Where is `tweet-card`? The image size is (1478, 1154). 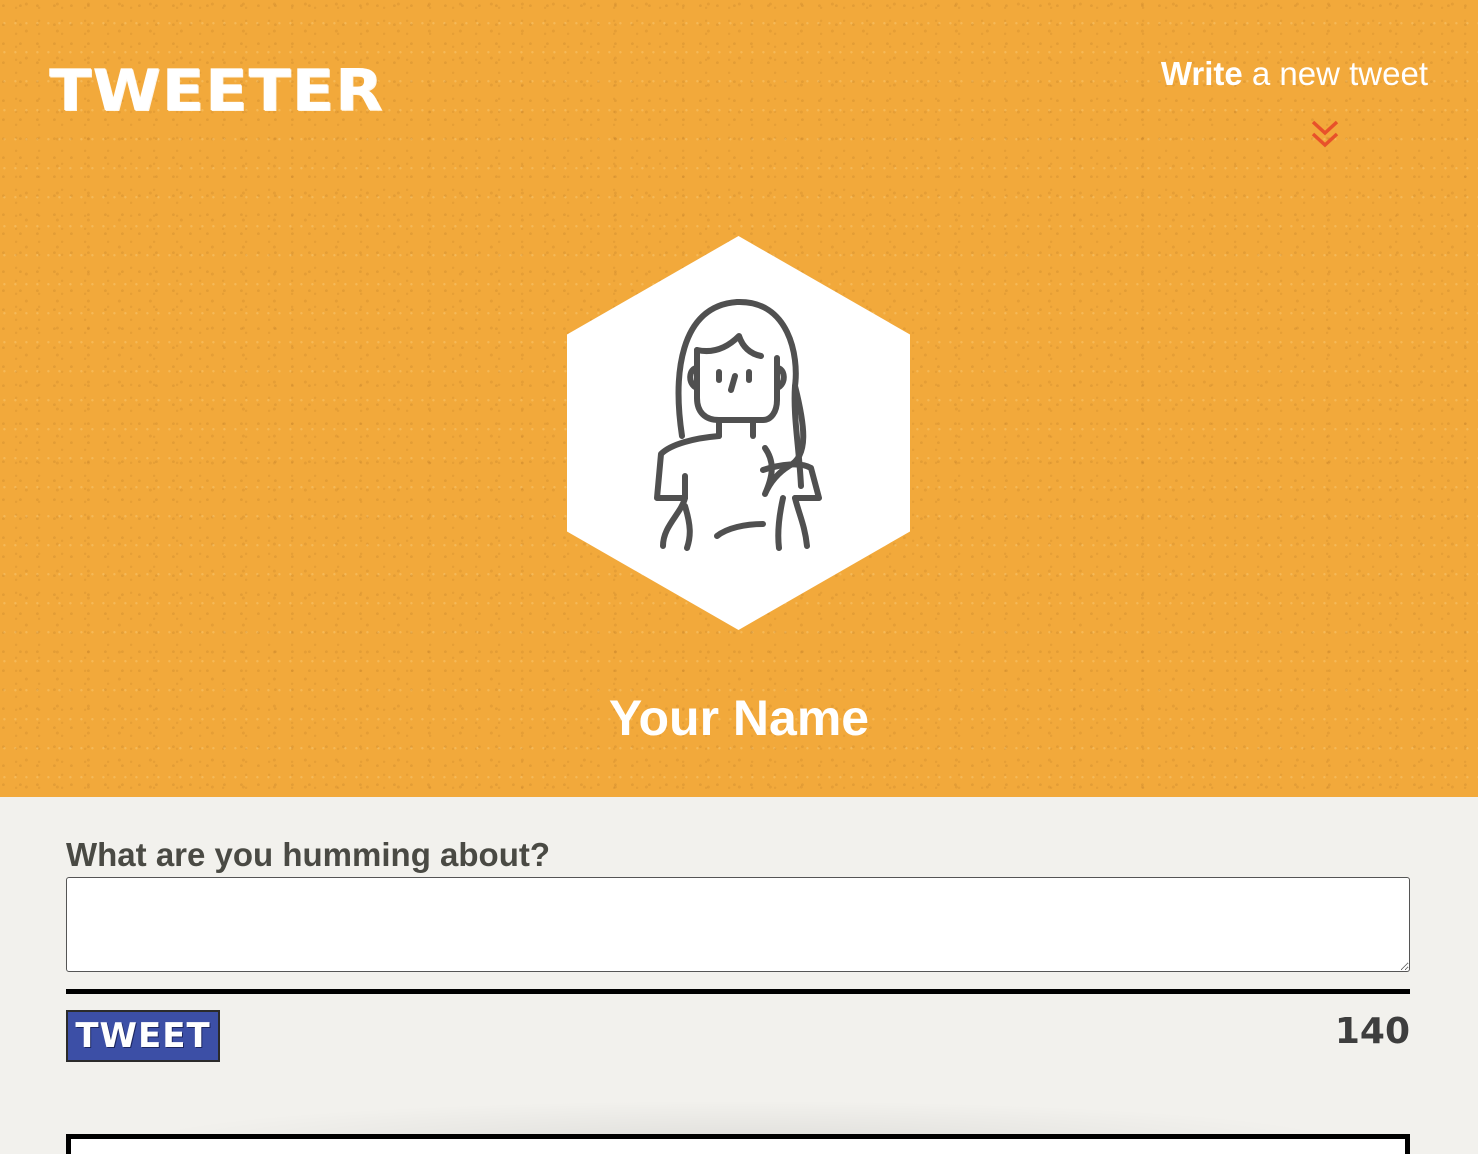
tweet-card is located at coordinates (738, 1144).